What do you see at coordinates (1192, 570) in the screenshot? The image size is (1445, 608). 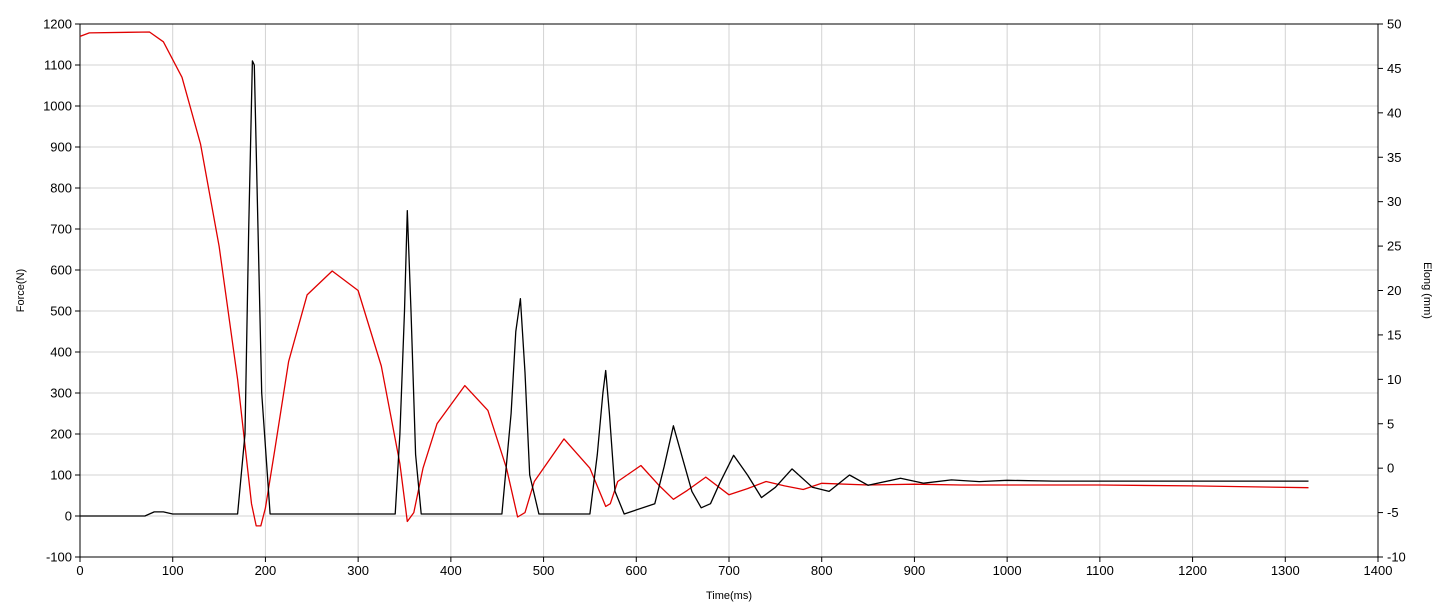 I see `x-tick-label: 1200` at bounding box center [1192, 570].